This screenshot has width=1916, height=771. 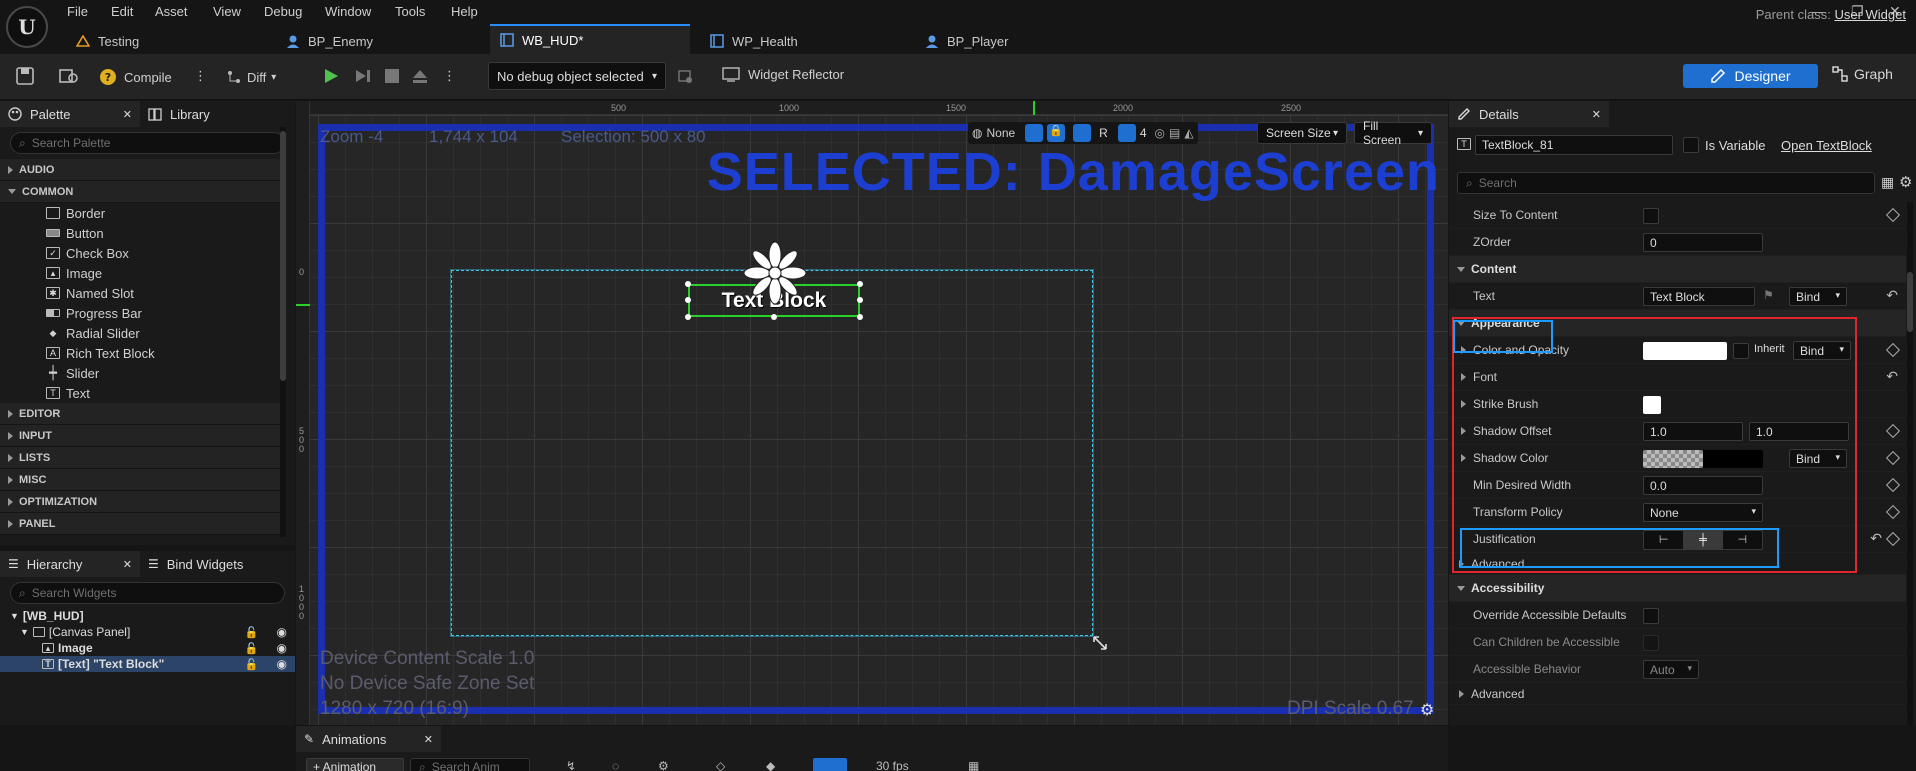 I want to click on snap-toggle-icon, so click(x=1034, y=133).